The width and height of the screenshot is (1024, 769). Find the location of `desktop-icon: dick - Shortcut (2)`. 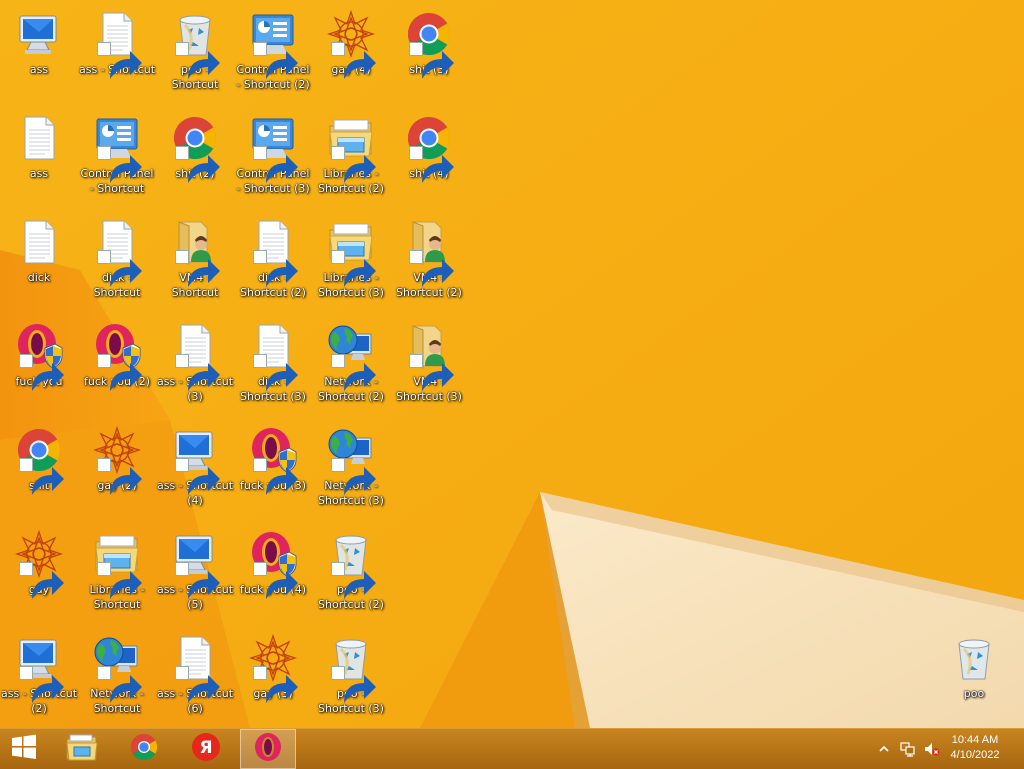

desktop-icon: dick - Shortcut (2) is located at coordinates (273, 264).